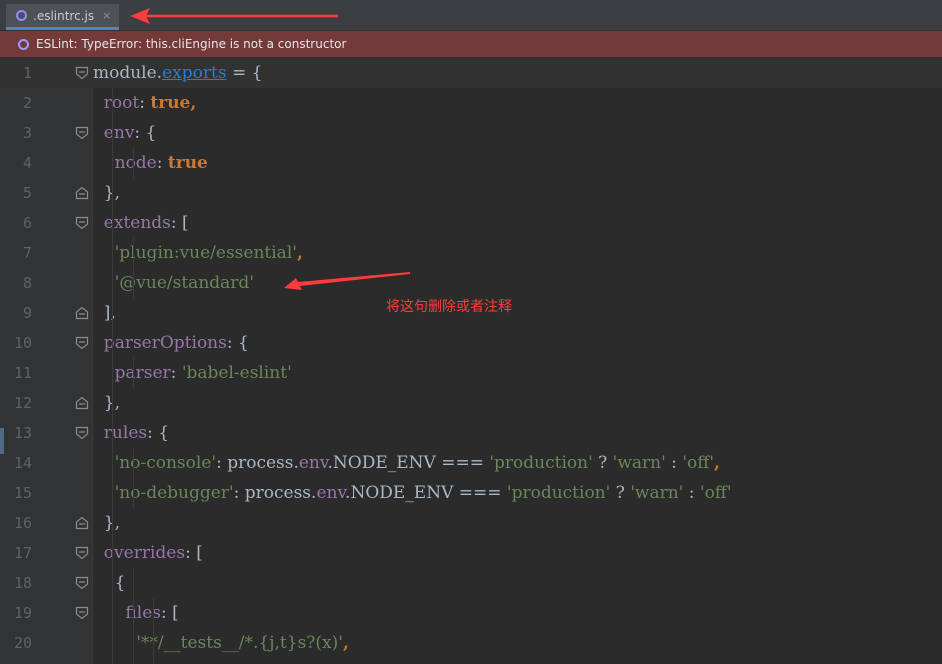 This screenshot has width=942, height=664. Describe the element at coordinates (132, 223) in the screenshot. I see `code-token: extends` at that location.